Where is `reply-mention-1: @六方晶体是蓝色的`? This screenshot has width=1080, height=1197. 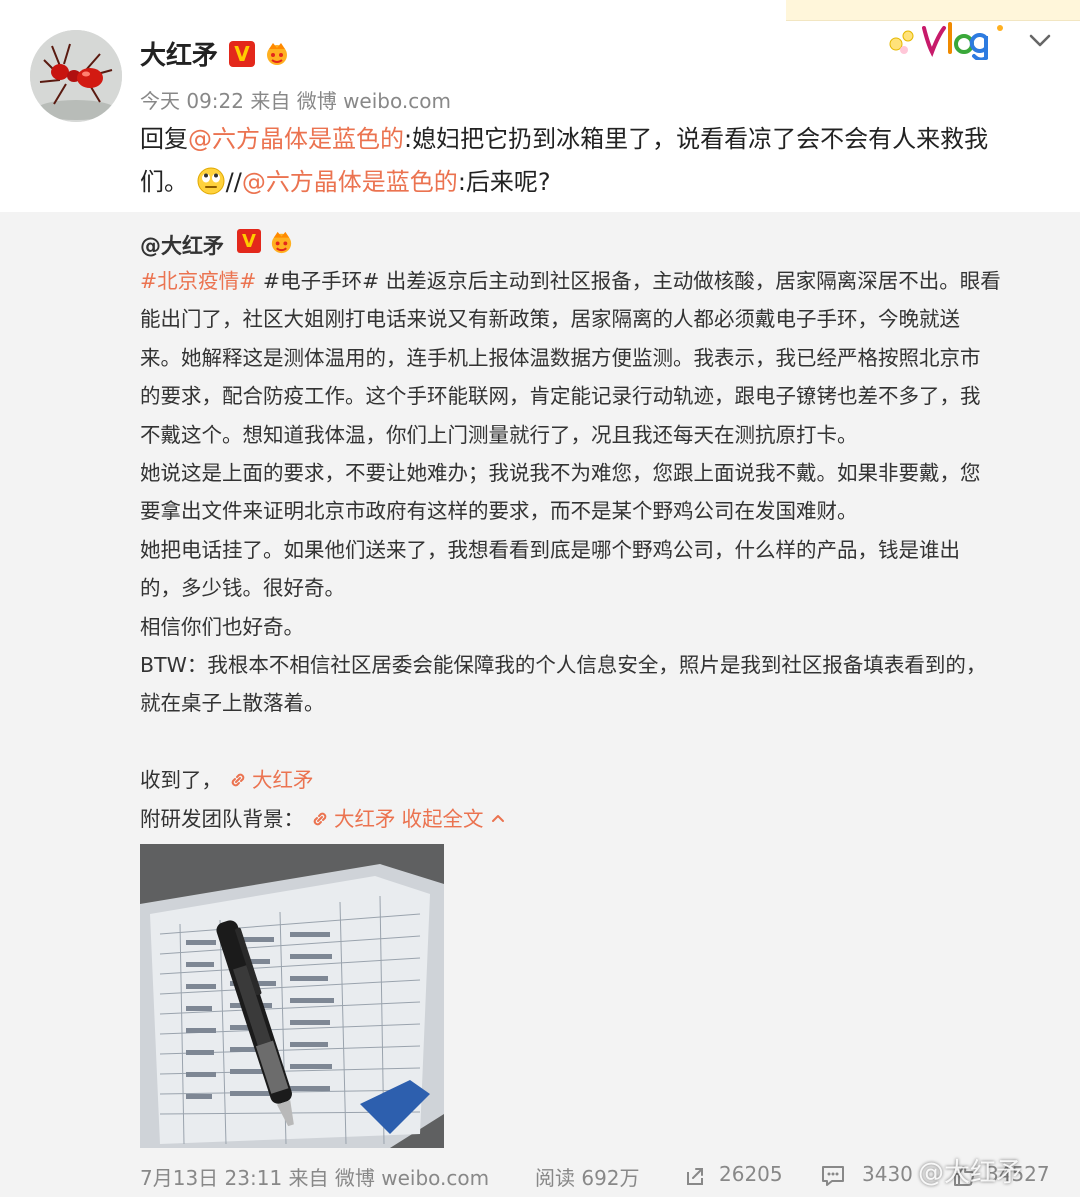 reply-mention-1: @六方晶体是蓝色的 is located at coordinates (296, 139).